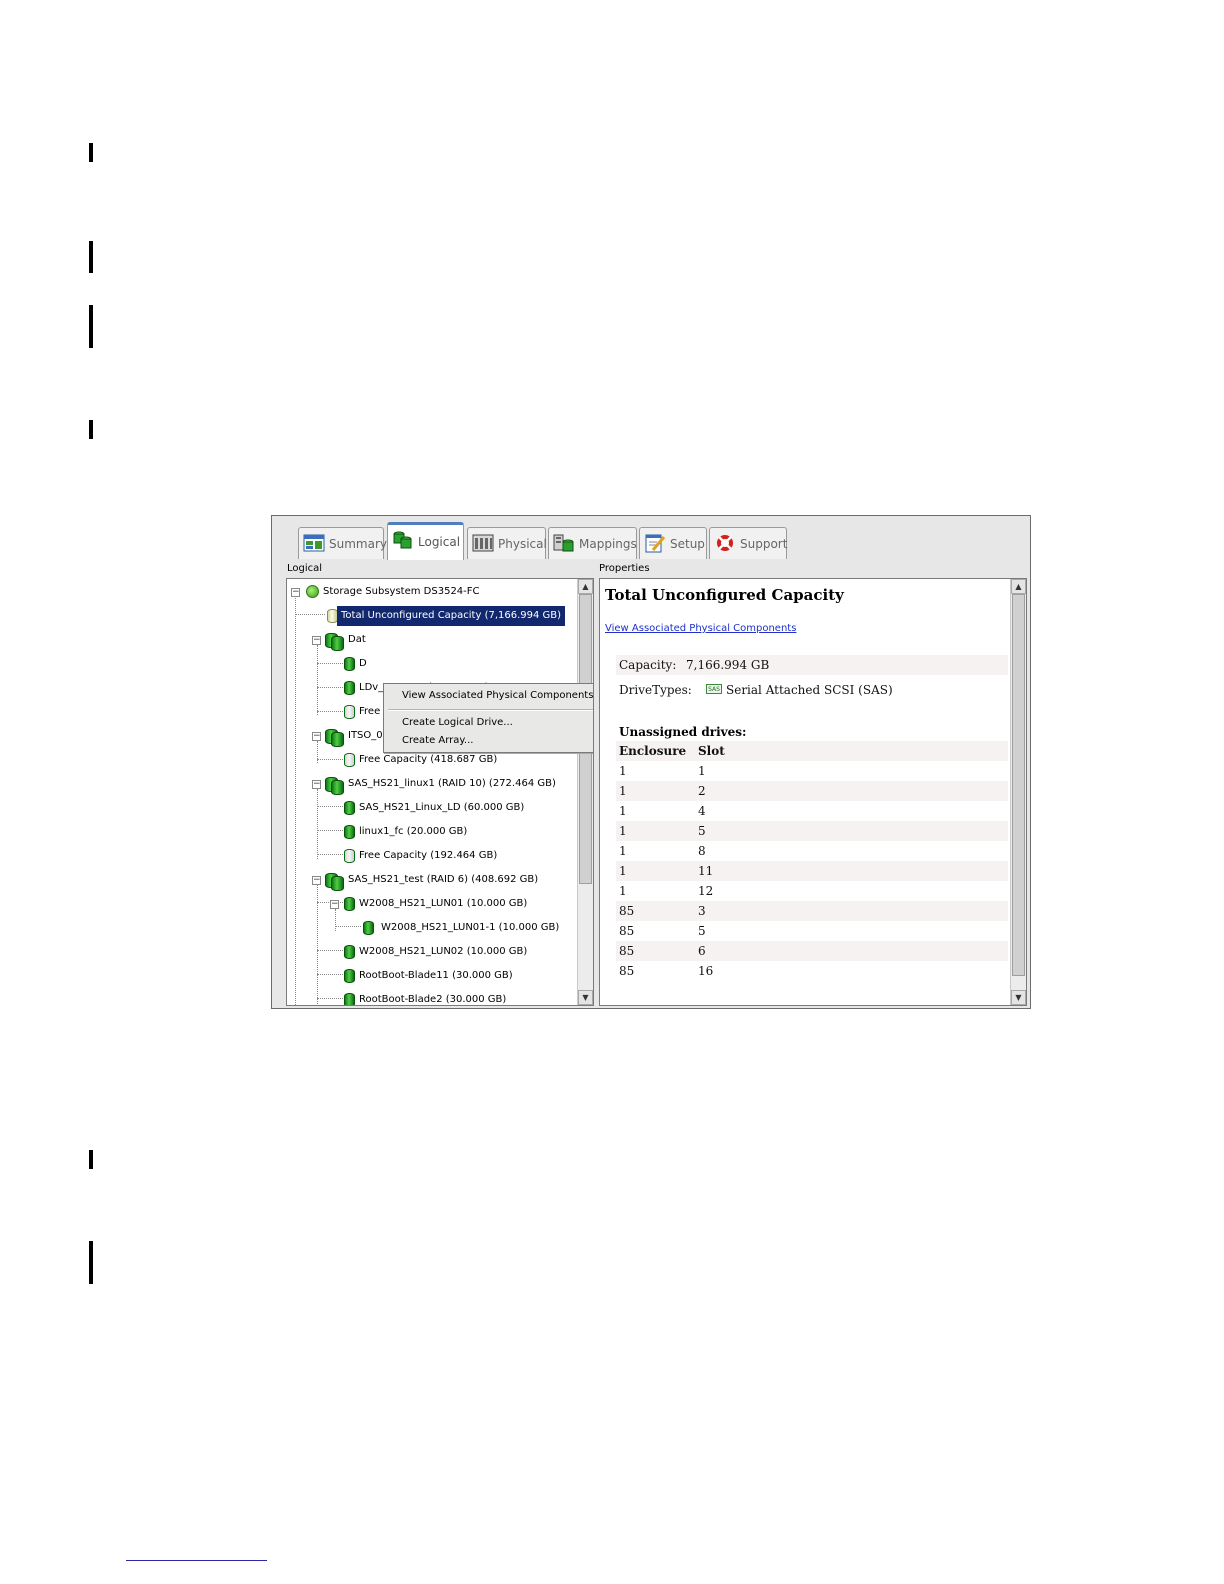  I want to click on table-row: 85 16, so click(812, 971).